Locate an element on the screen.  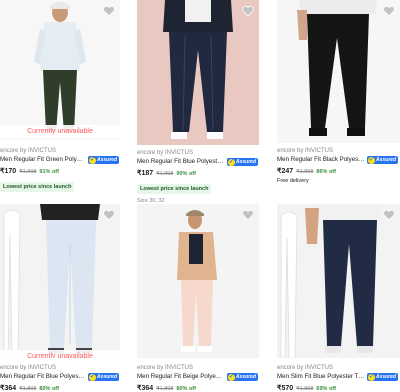
discount: 90% off is located at coordinates (186, 174).